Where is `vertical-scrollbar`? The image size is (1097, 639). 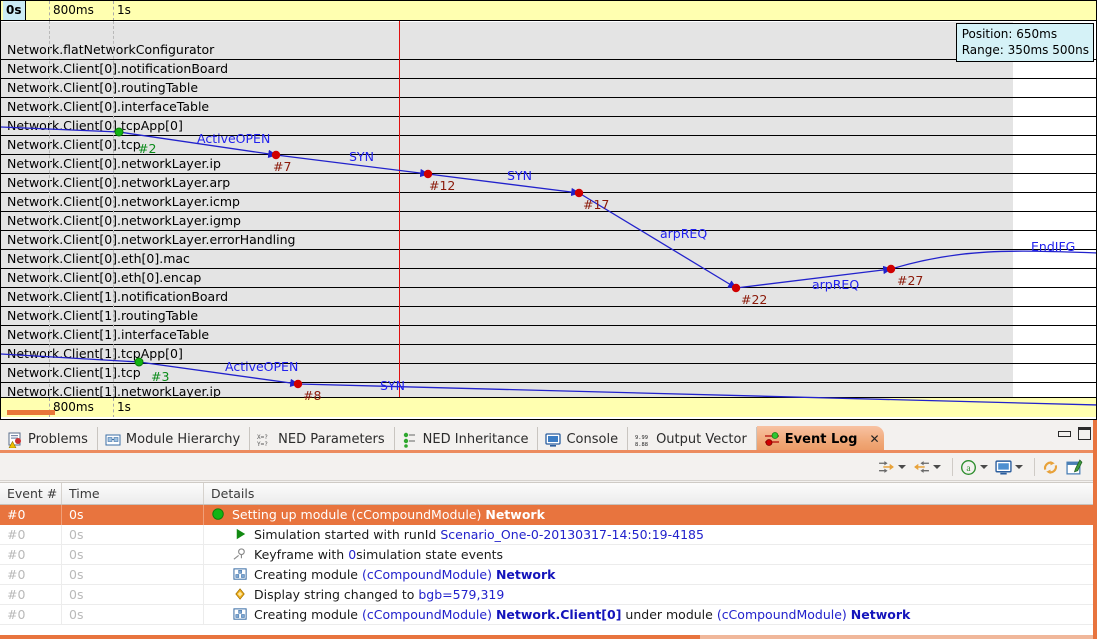
vertical-scrollbar is located at coordinates (1095, 529).